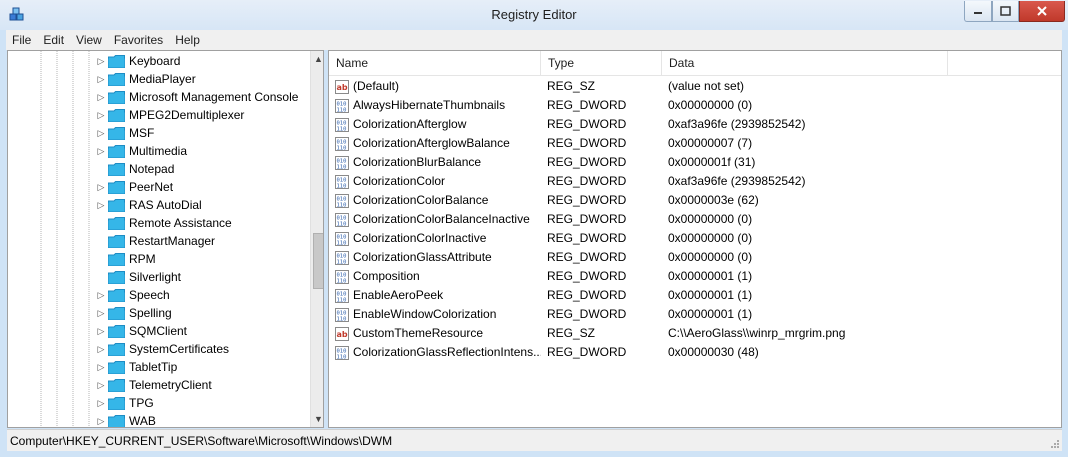  What do you see at coordinates (138, 277) in the screenshot?
I see `tree-item: Silverlight` at bounding box center [138, 277].